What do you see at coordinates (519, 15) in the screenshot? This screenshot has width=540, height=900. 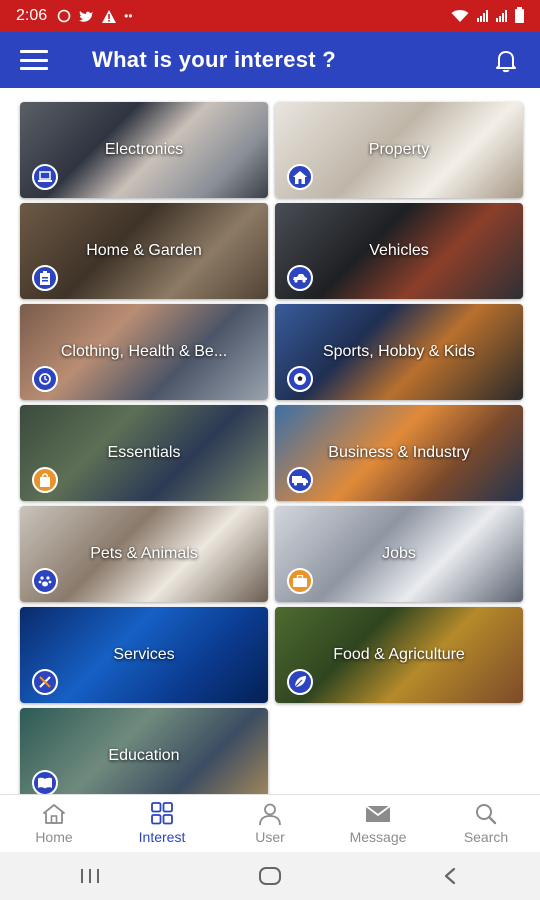 I see `battery-icon` at bounding box center [519, 15].